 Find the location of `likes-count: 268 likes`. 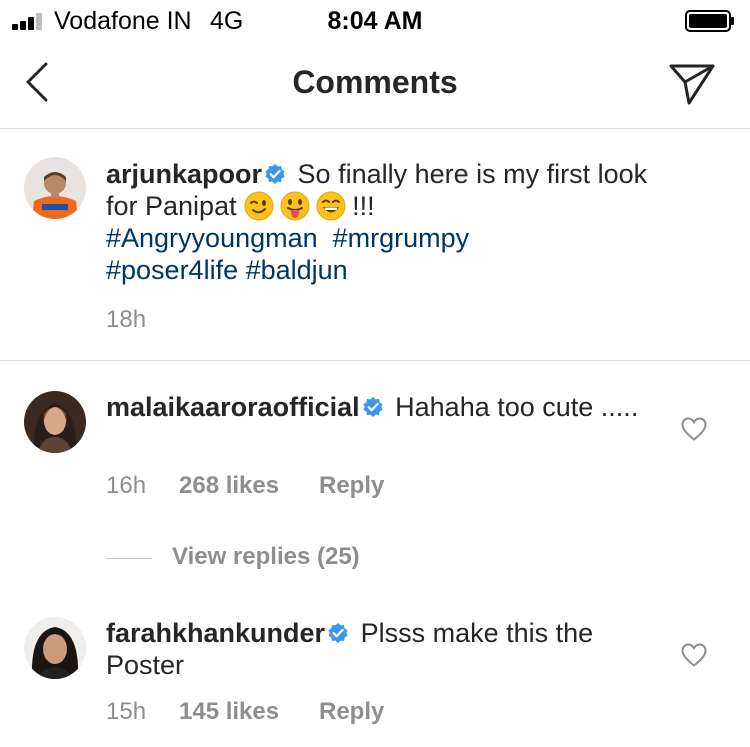

likes-count: 268 likes is located at coordinates (249, 486).